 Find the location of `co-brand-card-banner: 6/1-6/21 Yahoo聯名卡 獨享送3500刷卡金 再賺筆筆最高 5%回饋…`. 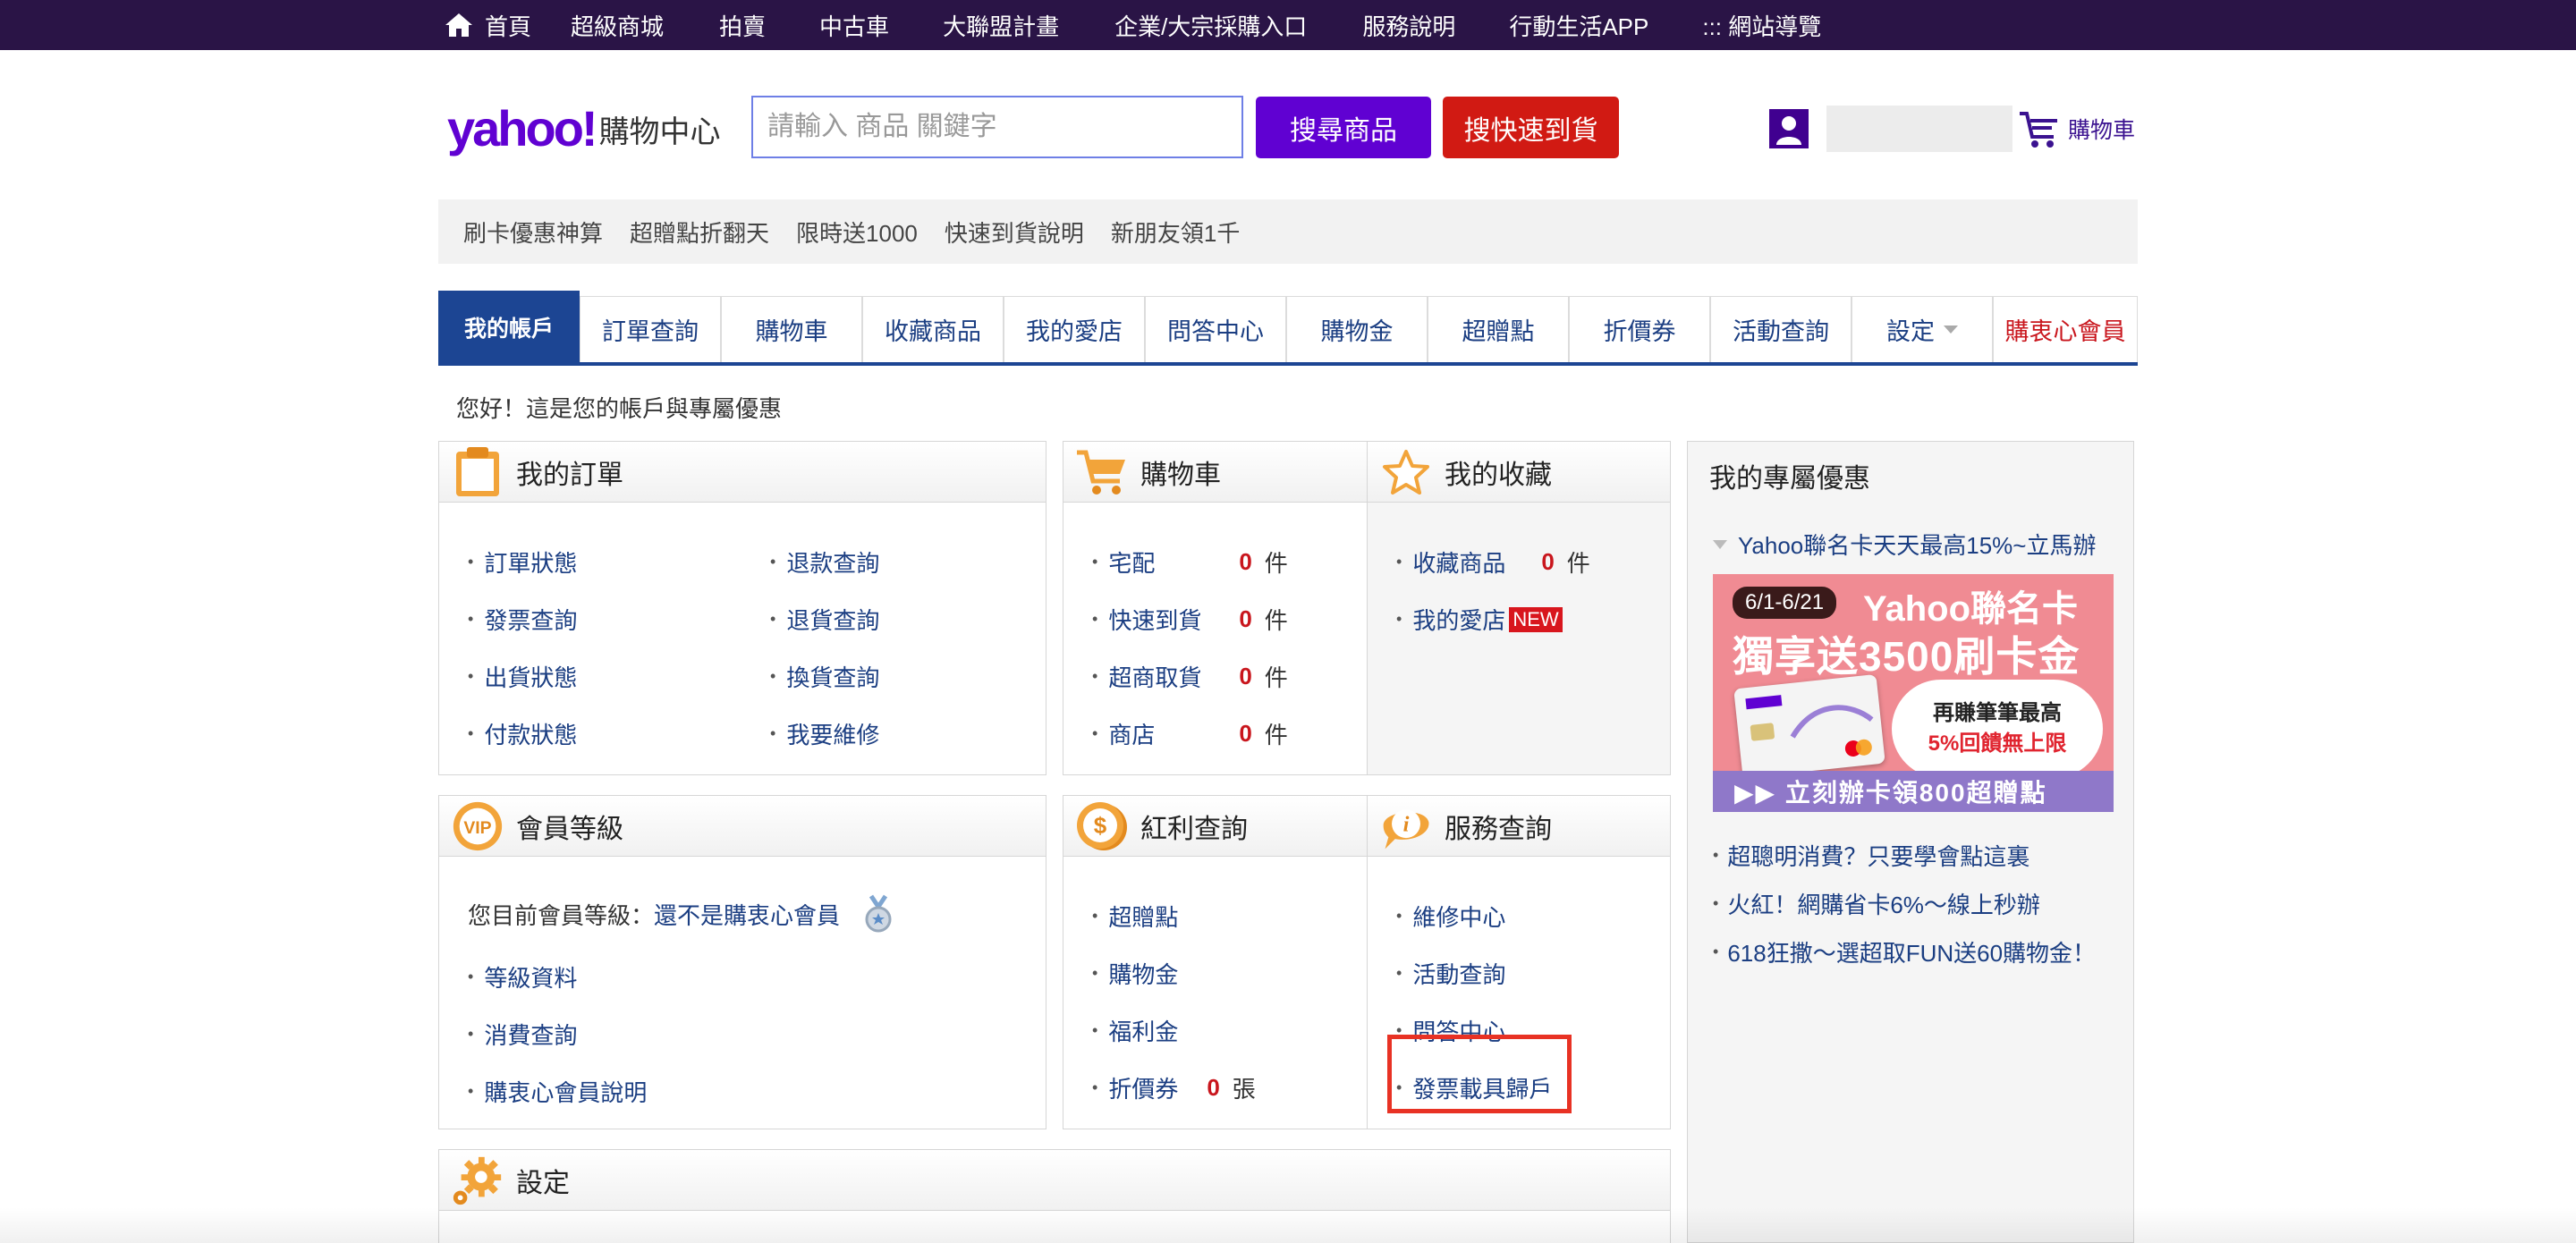

co-brand-card-banner: 6/1-6/21 Yahoo聯名卡 獨享送3500刷卡金 再賺筆筆最高 5%回饋… is located at coordinates (1913, 693).